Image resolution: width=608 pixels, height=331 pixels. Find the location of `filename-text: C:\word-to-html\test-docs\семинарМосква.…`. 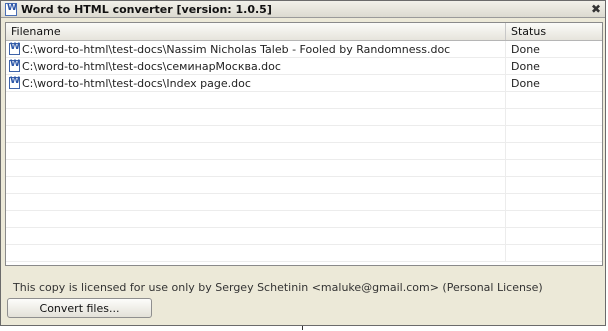

filename-text: C:\word-to-html\test-docs\семинарМосква.… is located at coordinates (151, 66).